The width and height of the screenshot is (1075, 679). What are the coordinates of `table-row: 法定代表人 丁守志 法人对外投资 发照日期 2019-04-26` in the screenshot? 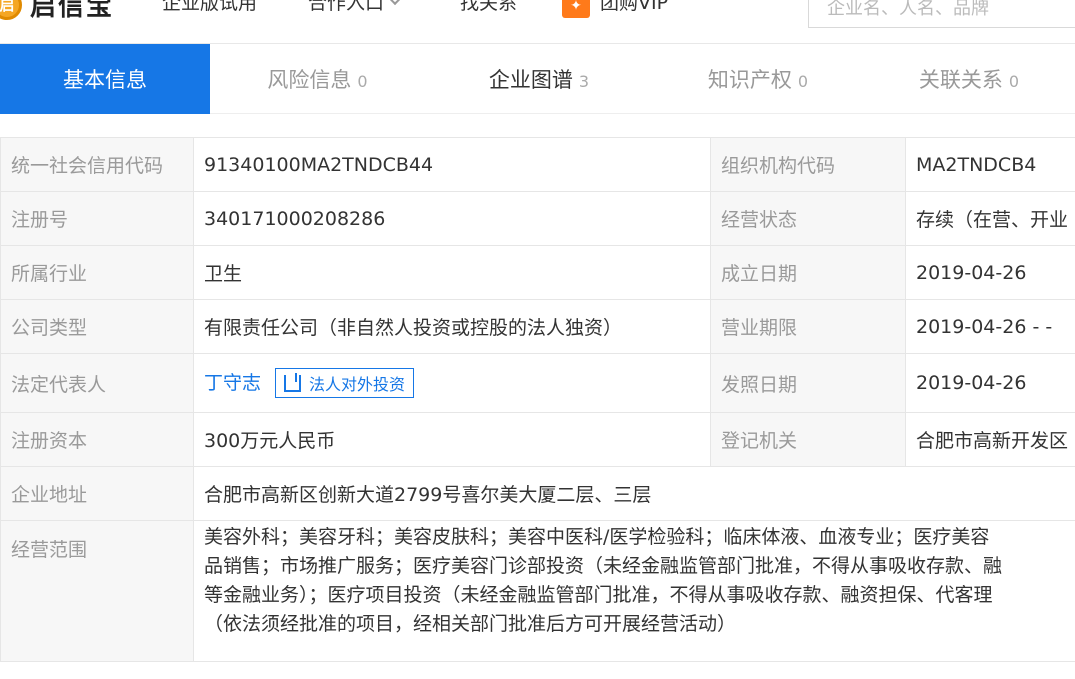 It's located at (537, 383).